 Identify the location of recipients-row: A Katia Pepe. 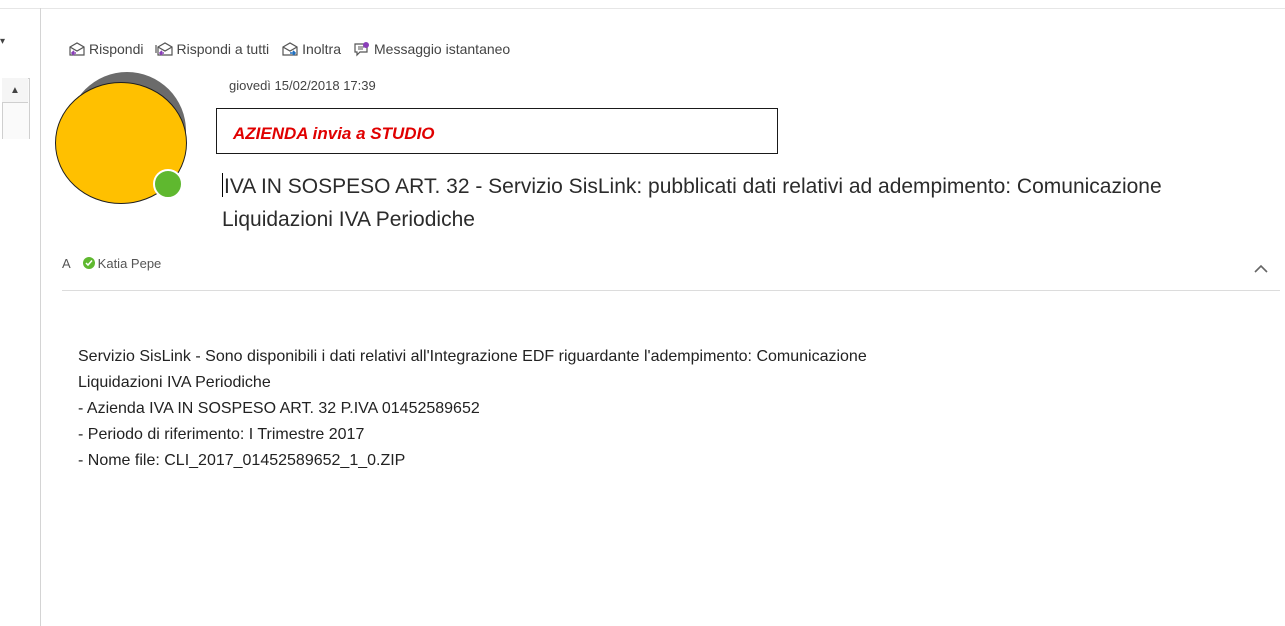
(111, 263).